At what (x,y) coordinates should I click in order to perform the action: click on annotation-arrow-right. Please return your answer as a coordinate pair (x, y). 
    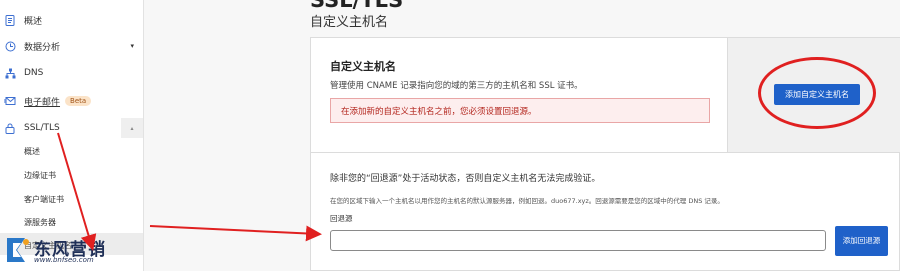
    Looking at the image, I should click on (235, 233).